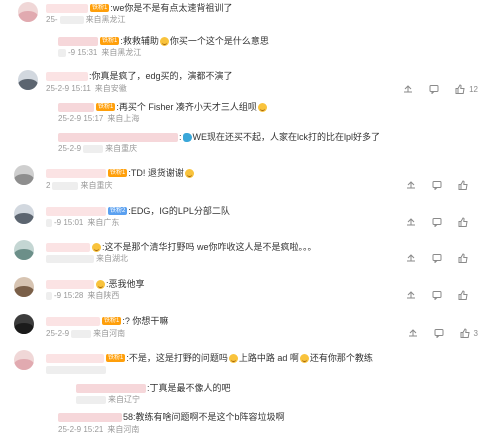 The width and height of the screenshot is (500, 440). I want to click on comment-date: 25-, so click(52, 19).